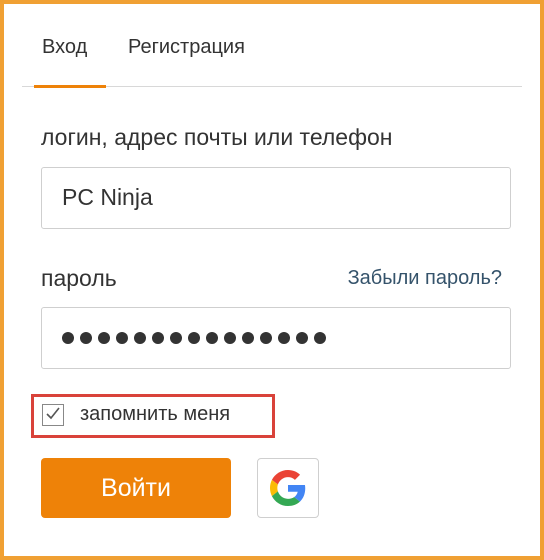  I want to click on active-tab-indicator, so click(70, 86).